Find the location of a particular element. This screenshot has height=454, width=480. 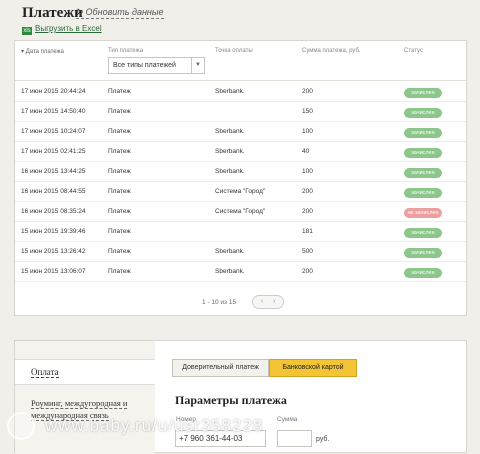

cell-date: 15 июн 2015 13:26:42 is located at coordinates (53, 251).